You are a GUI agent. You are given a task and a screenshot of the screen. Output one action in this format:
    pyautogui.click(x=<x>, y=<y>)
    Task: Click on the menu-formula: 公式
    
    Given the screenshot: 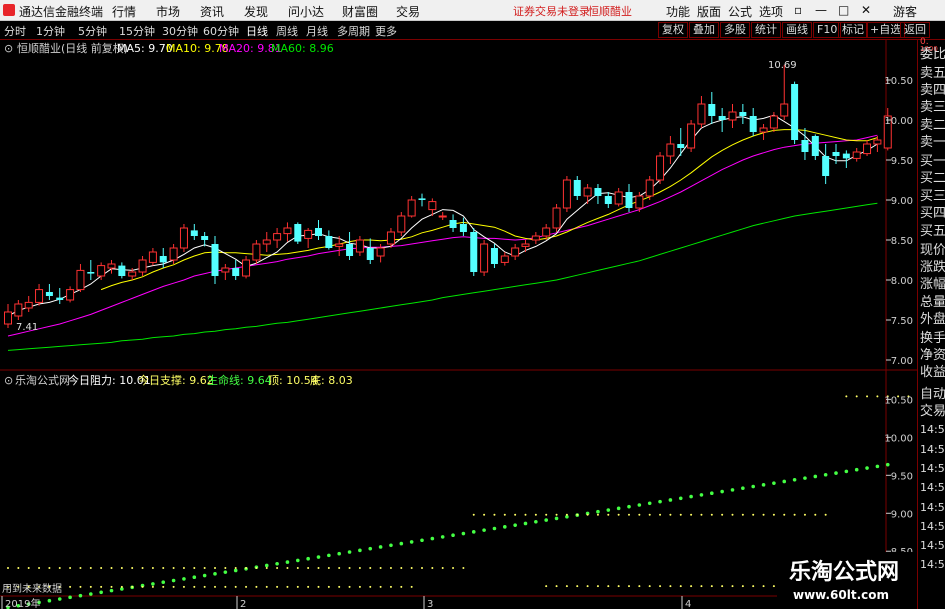 What is the action you would take?
    pyautogui.click(x=740, y=11)
    